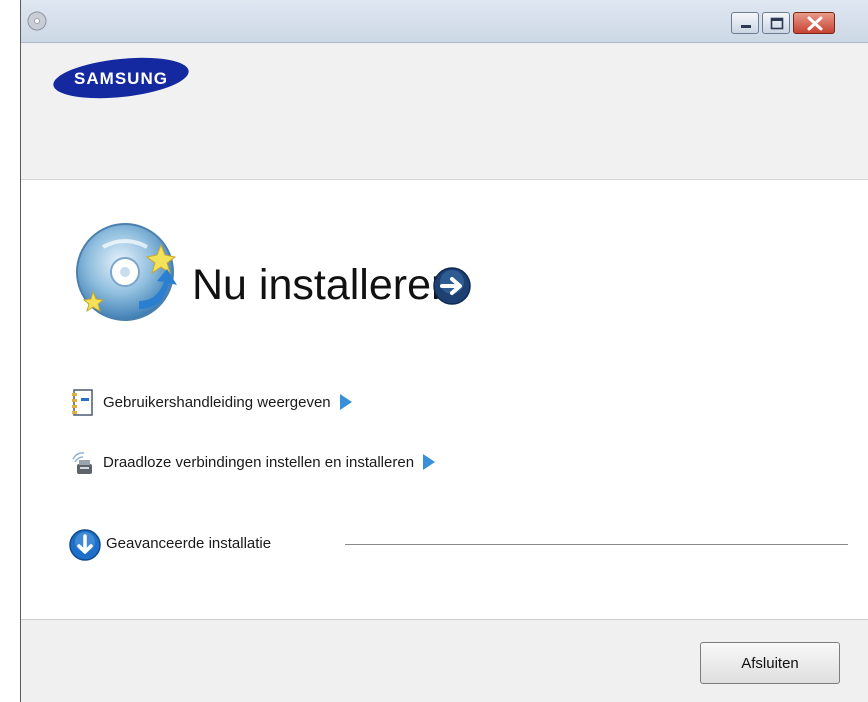 The width and height of the screenshot is (868, 702). I want to click on wireless-icon, so click(82, 462).